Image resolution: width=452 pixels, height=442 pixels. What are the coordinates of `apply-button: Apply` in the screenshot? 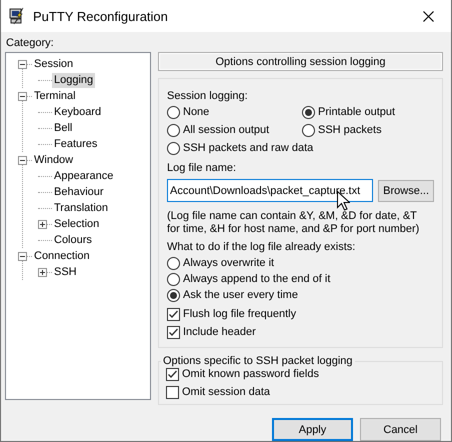 It's located at (312, 429).